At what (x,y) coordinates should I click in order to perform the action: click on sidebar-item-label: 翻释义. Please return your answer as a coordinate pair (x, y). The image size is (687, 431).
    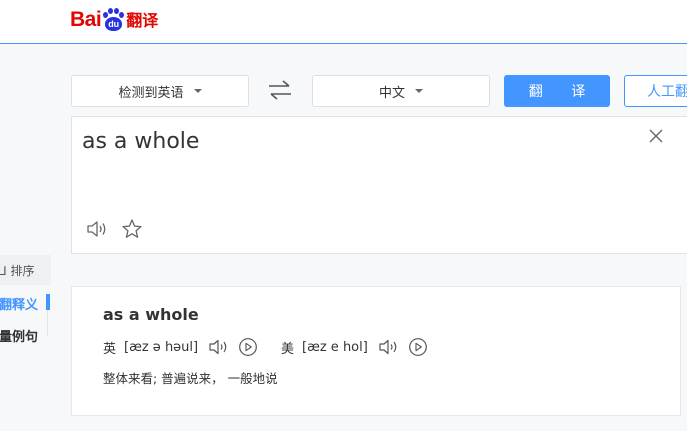
    Looking at the image, I should click on (19, 305).